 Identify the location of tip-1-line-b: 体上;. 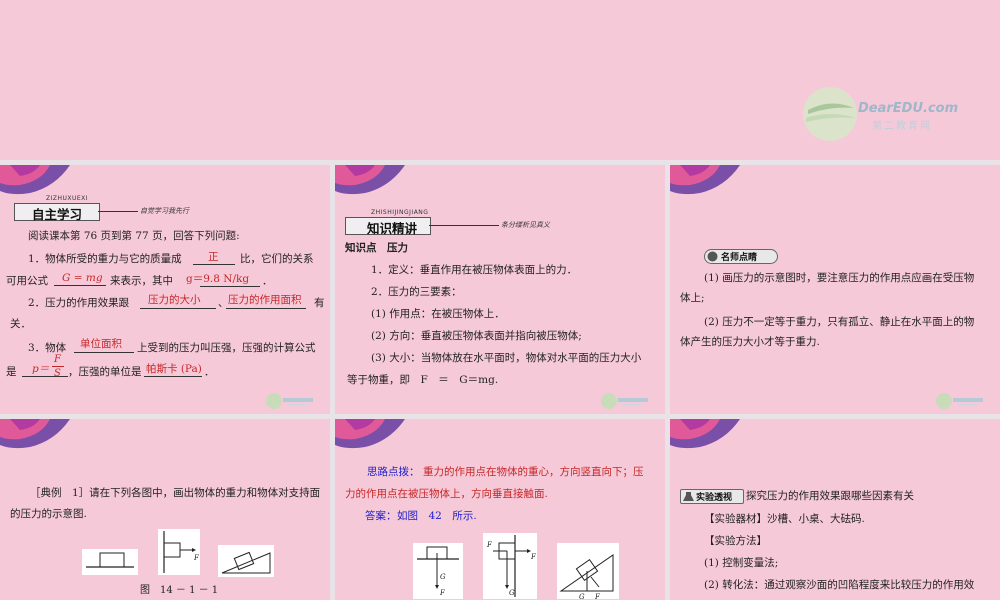
(692, 298).